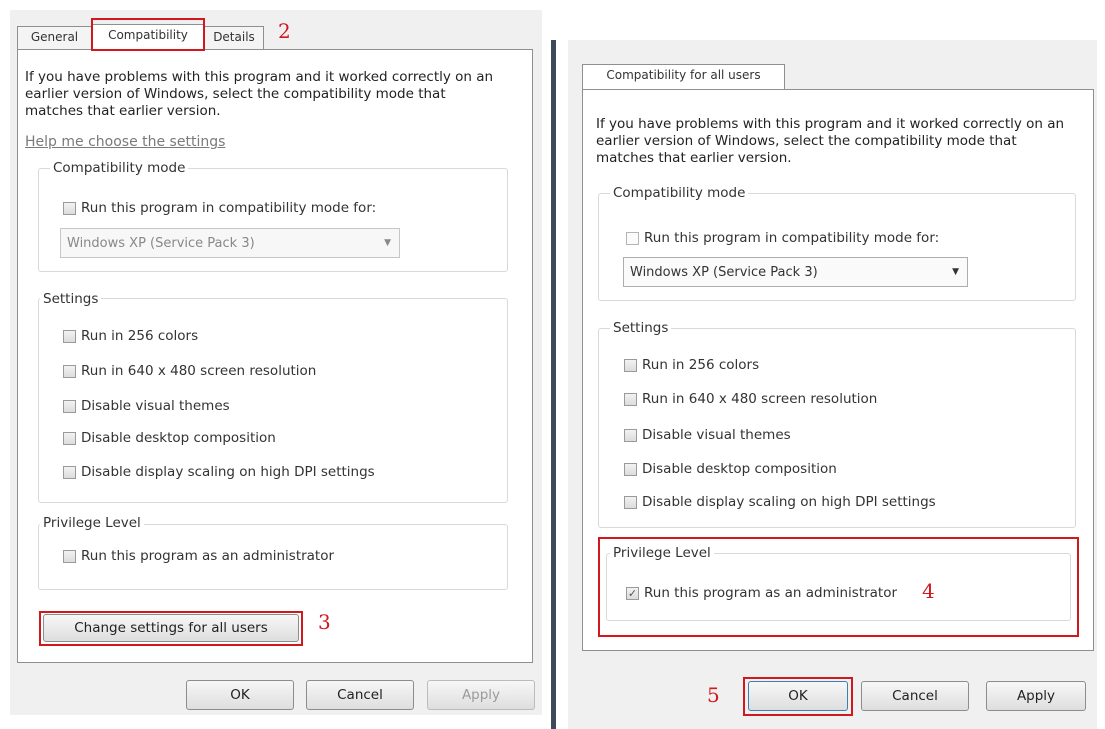 This screenshot has height=729, width=1105. I want to click on left-privilege-title: Privilege Level, so click(92, 523).